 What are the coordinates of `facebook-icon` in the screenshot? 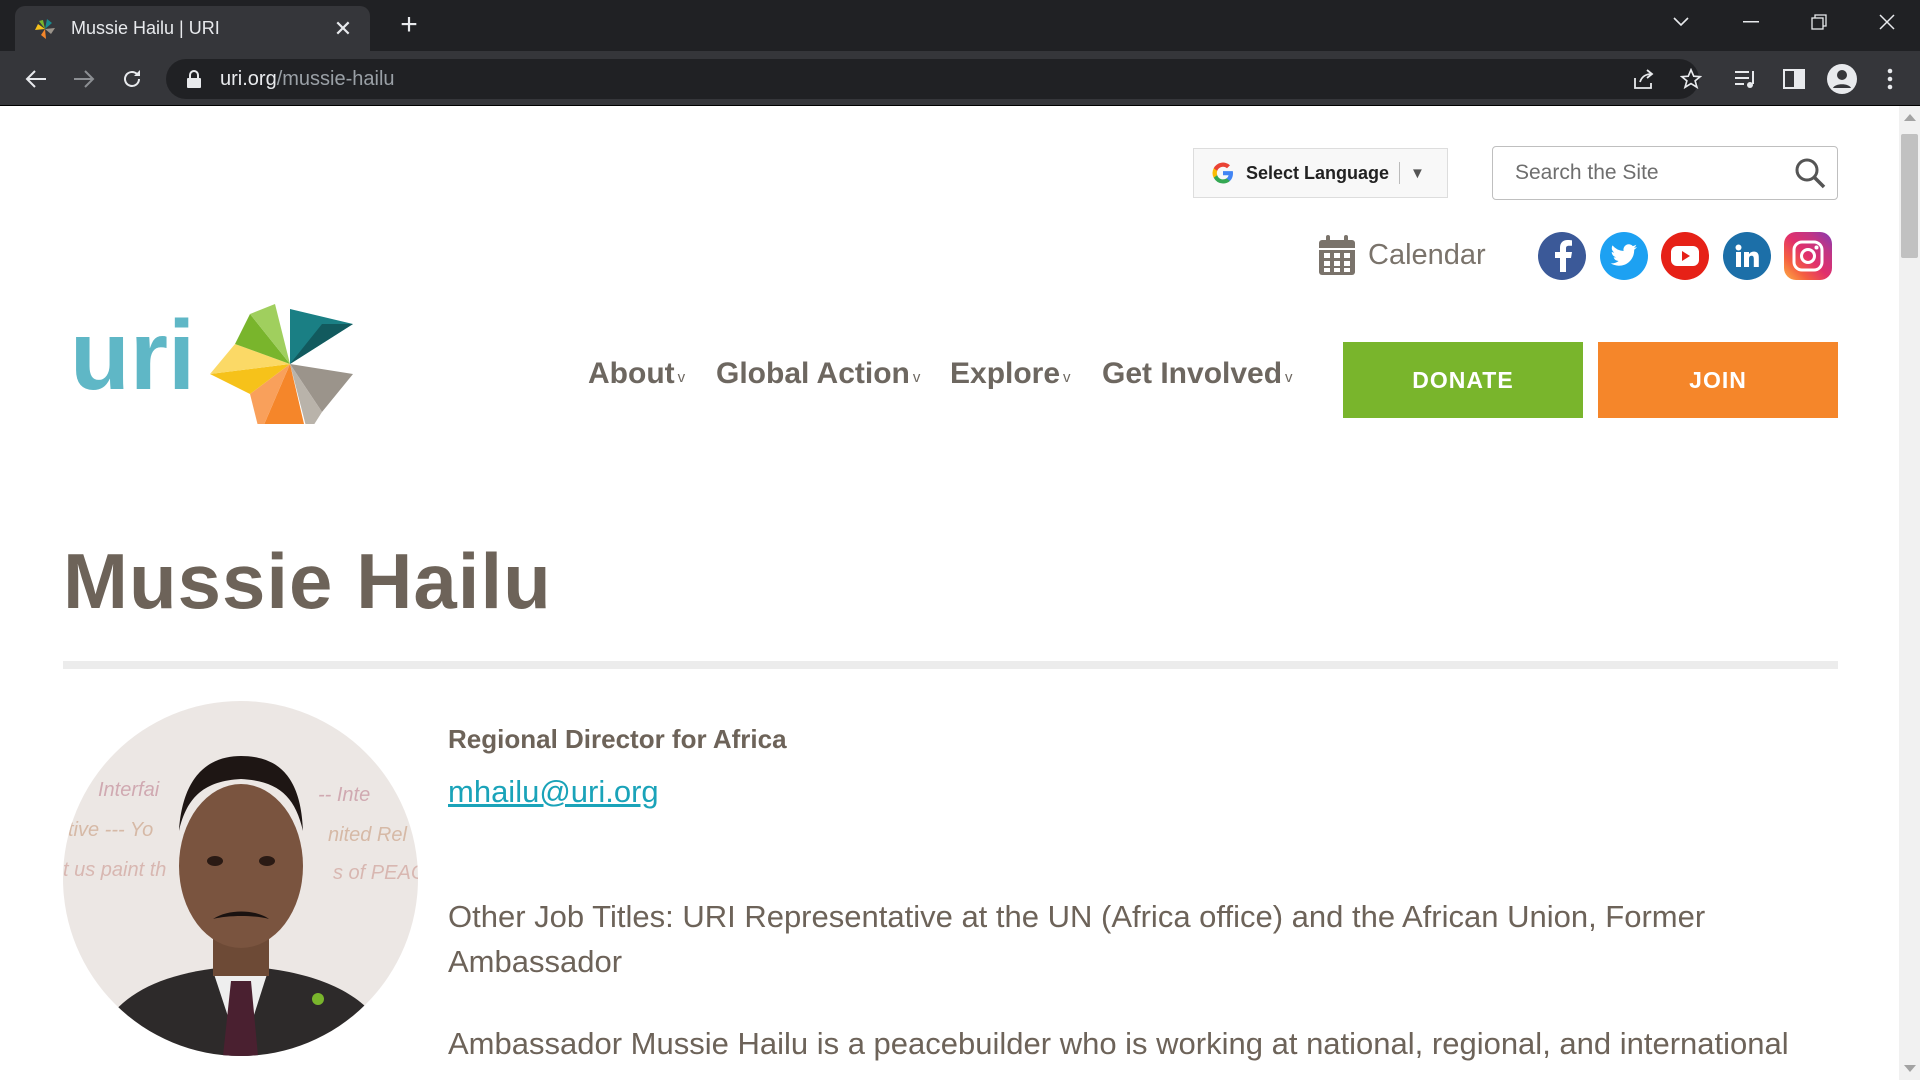 It's located at (1562, 256).